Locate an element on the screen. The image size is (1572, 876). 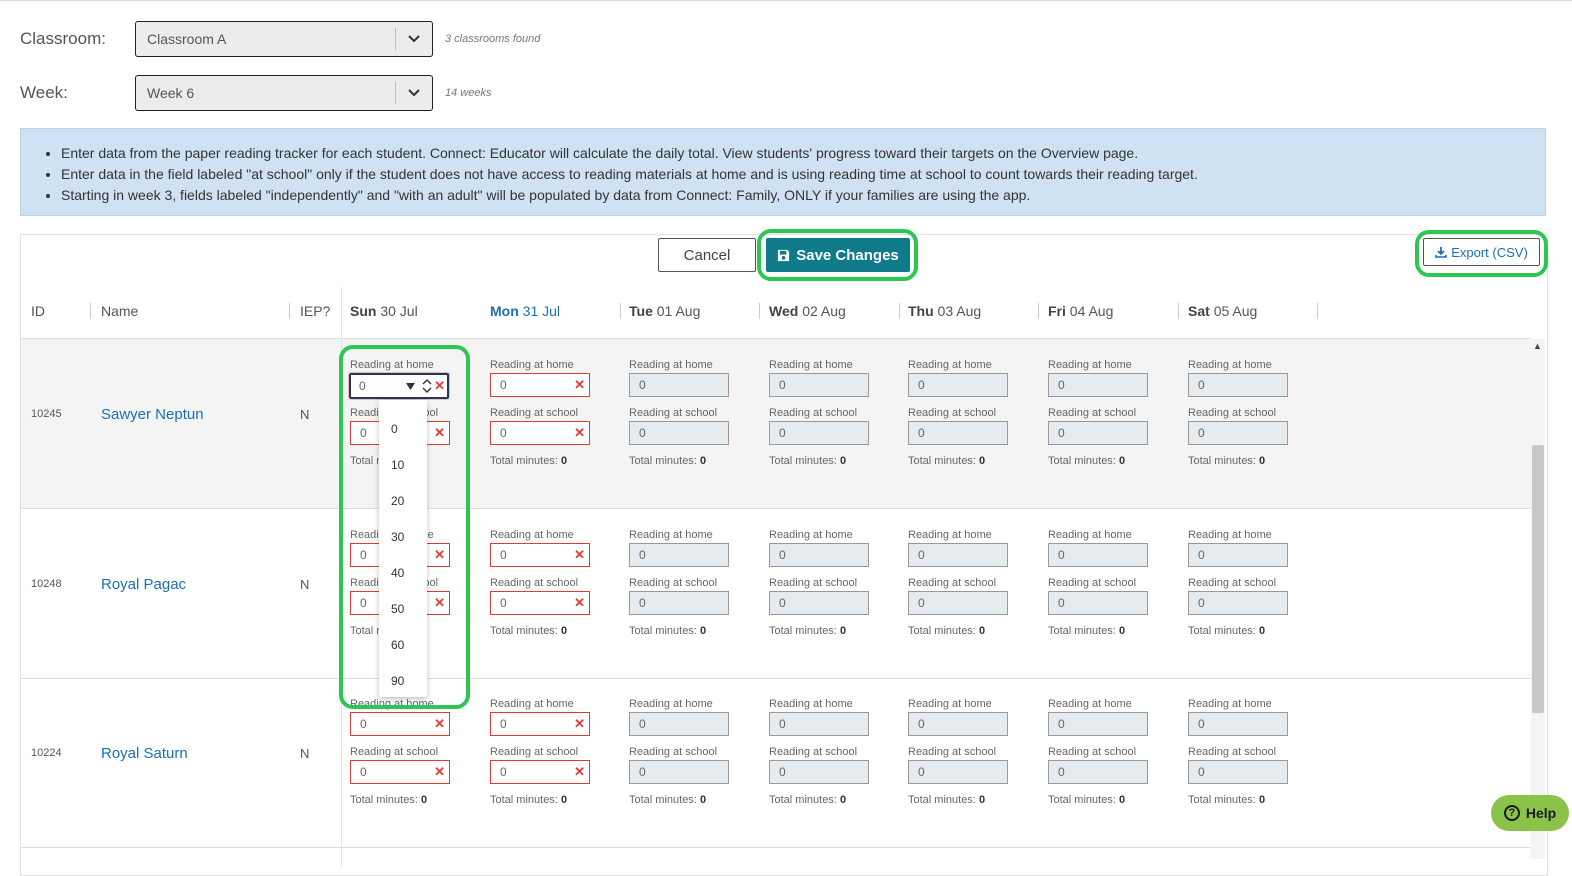
caret-down-icon is located at coordinates (410, 386).